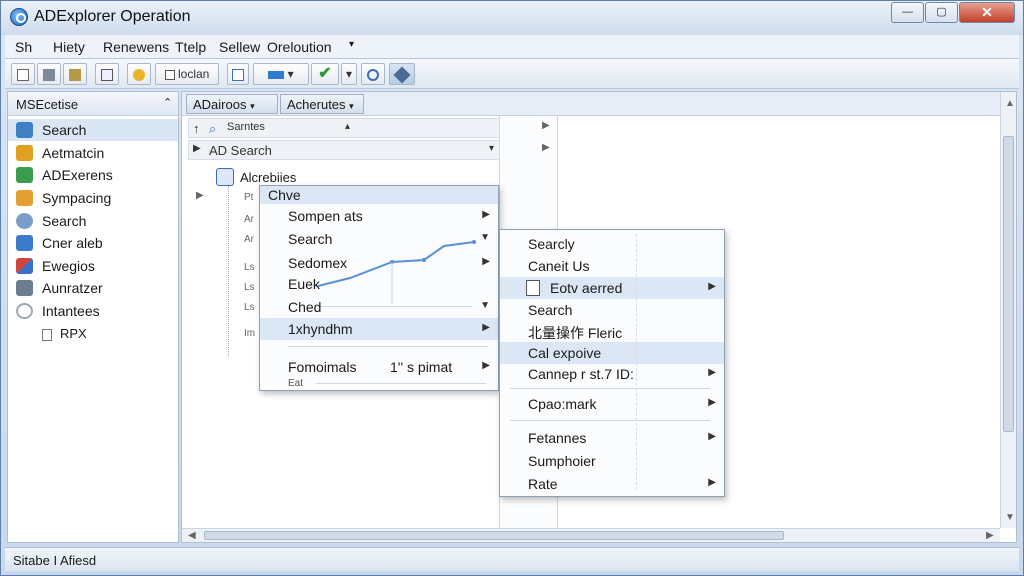 Image resolution: width=1024 pixels, height=576 pixels. Describe the element at coordinates (55, 560) in the screenshot. I see `status-text: Sitabe I Afiesd` at that location.